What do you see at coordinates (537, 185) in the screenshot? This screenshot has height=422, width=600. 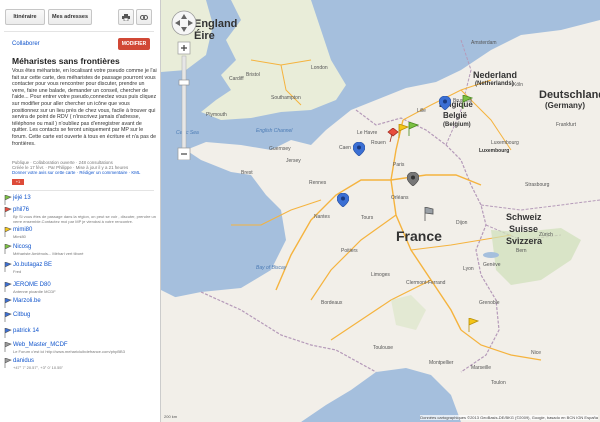 I see `city-label: Strasbourg` at bounding box center [537, 185].